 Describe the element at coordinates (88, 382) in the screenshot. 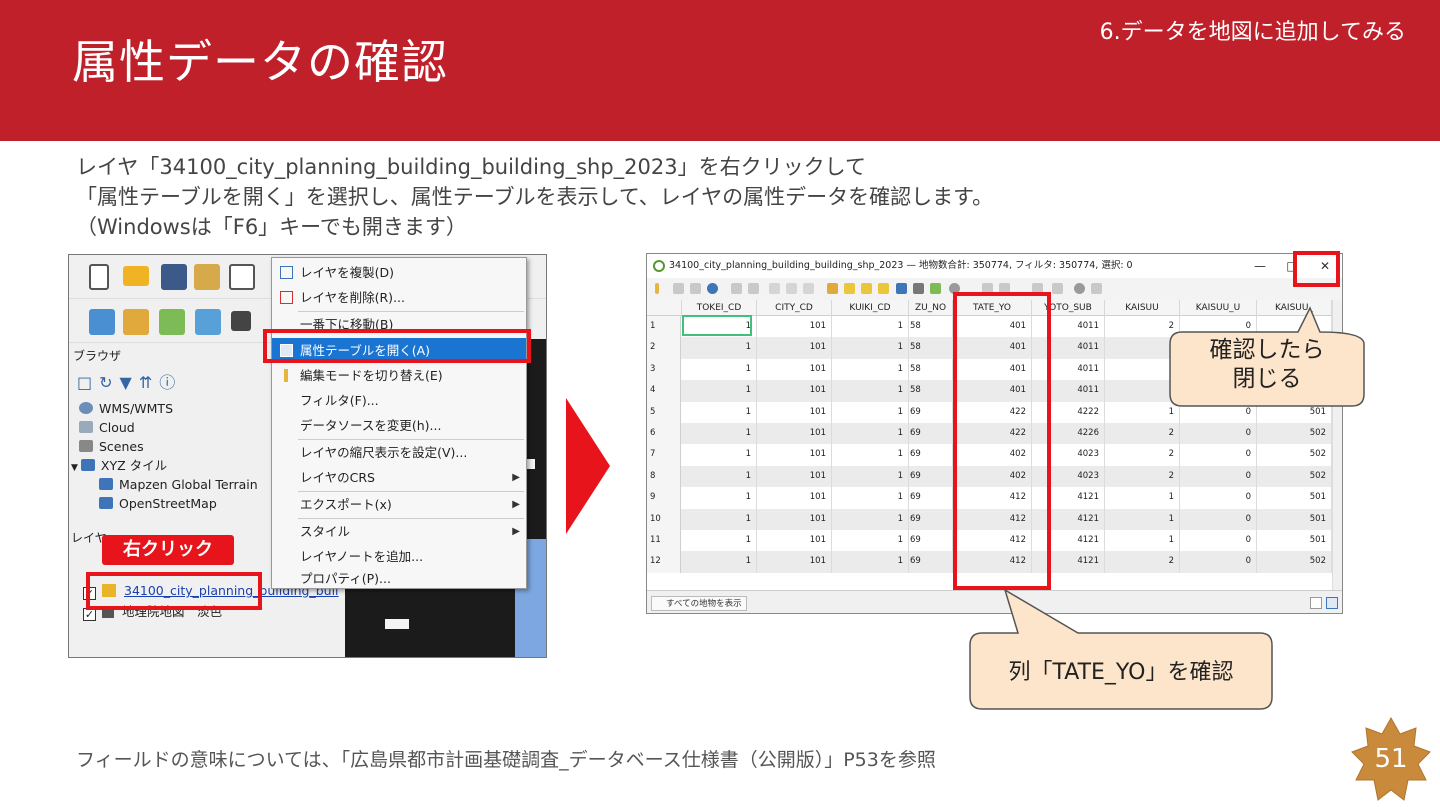

I see `add-selected-icon: □` at that location.